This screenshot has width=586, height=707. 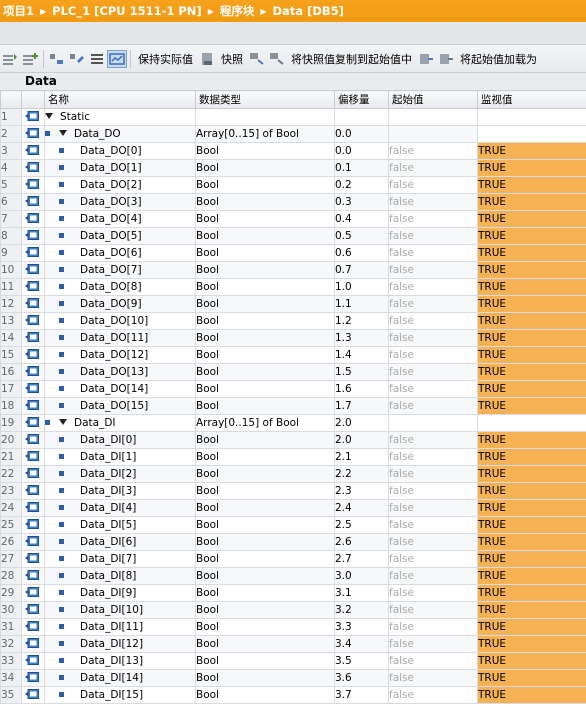 I want to click on table-row: 15 Data_DO[12] Bool 1.4 false TRUE, so click(x=293, y=355).